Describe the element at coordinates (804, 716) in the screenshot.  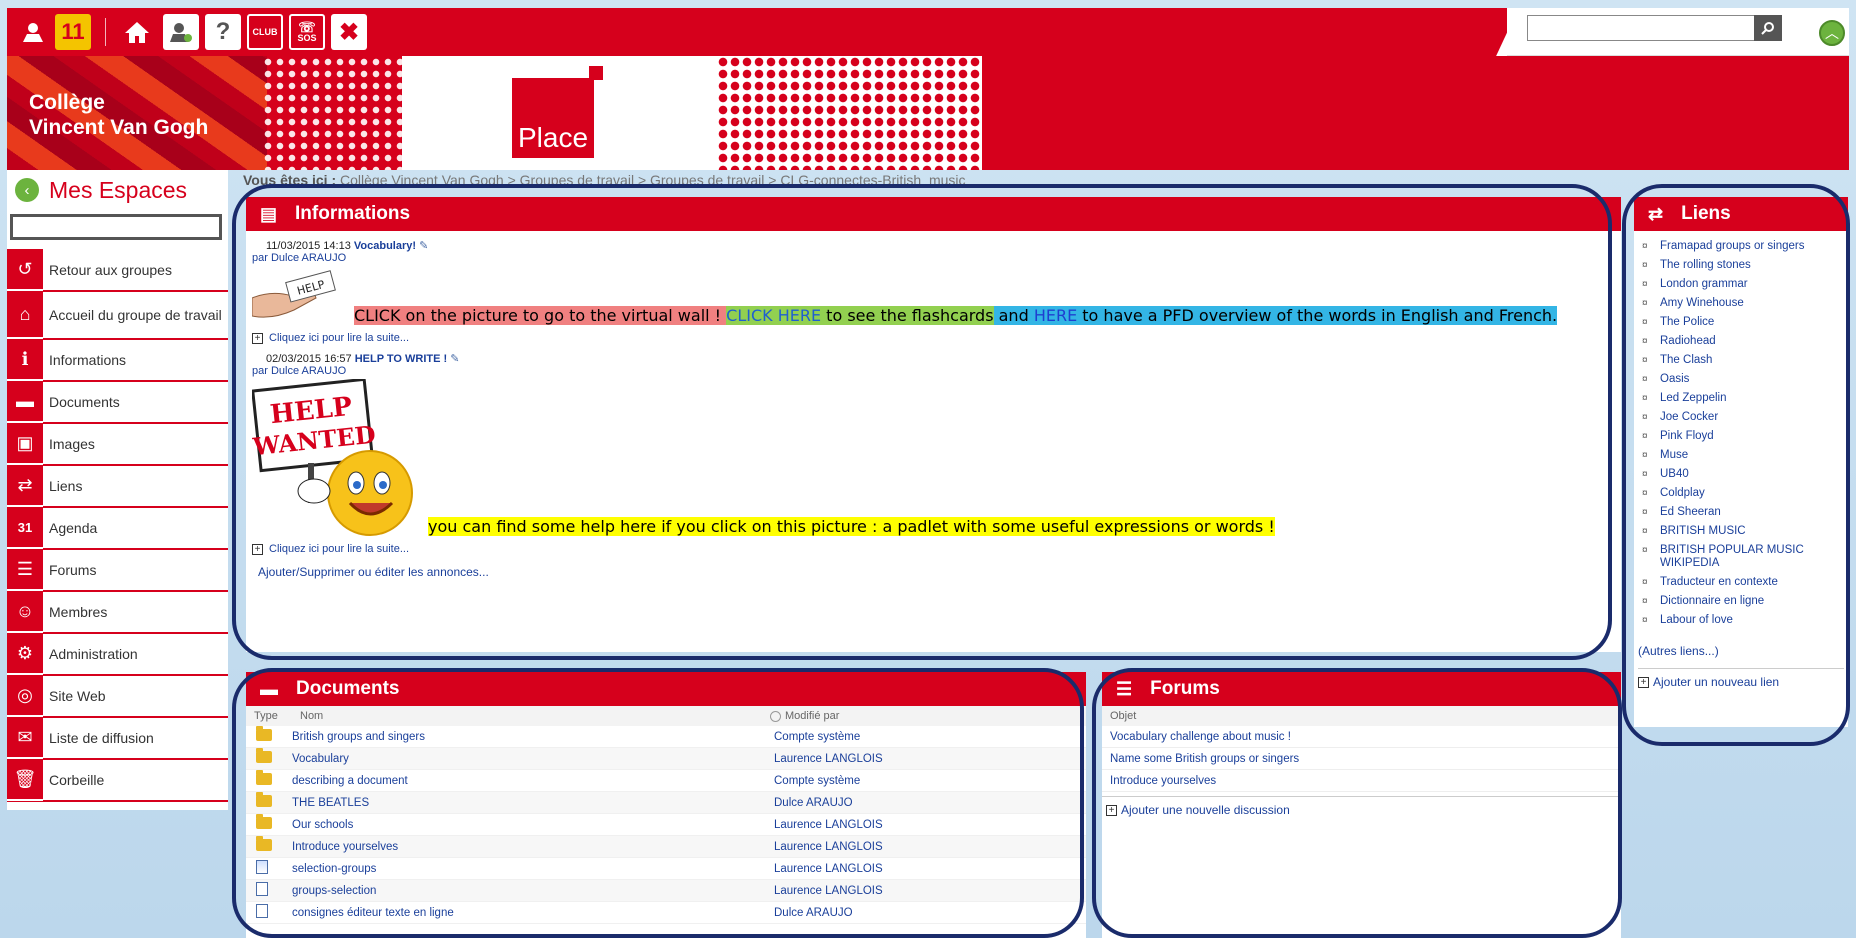
I see `col-modified-by: Modifié par` at that location.